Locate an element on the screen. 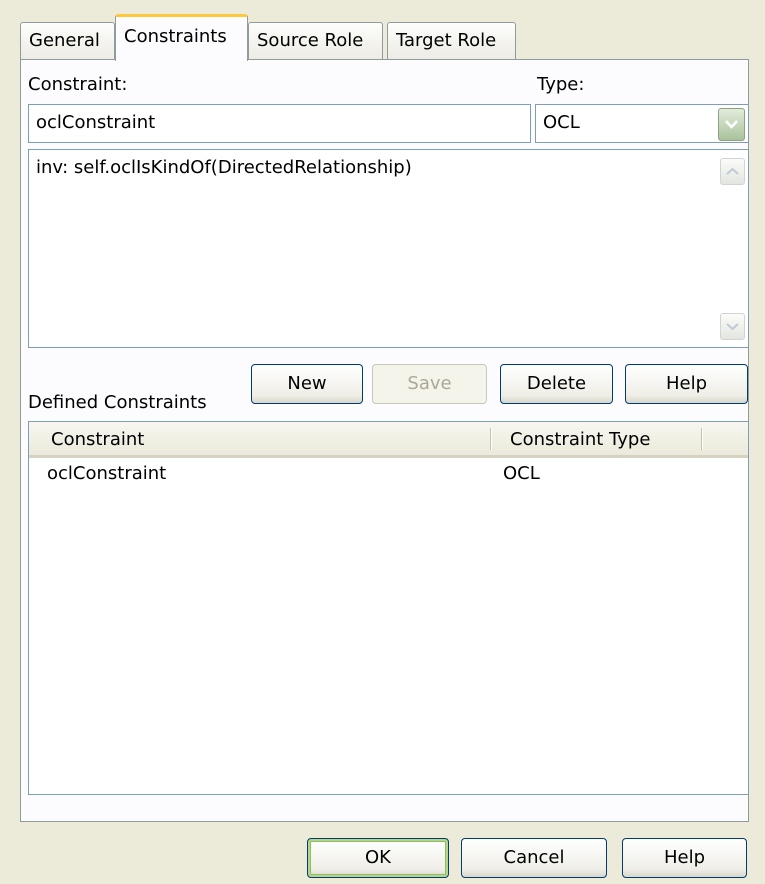 This screenshot has height=884, width=765. type-value: OCL is located at coordinates (561, 122).